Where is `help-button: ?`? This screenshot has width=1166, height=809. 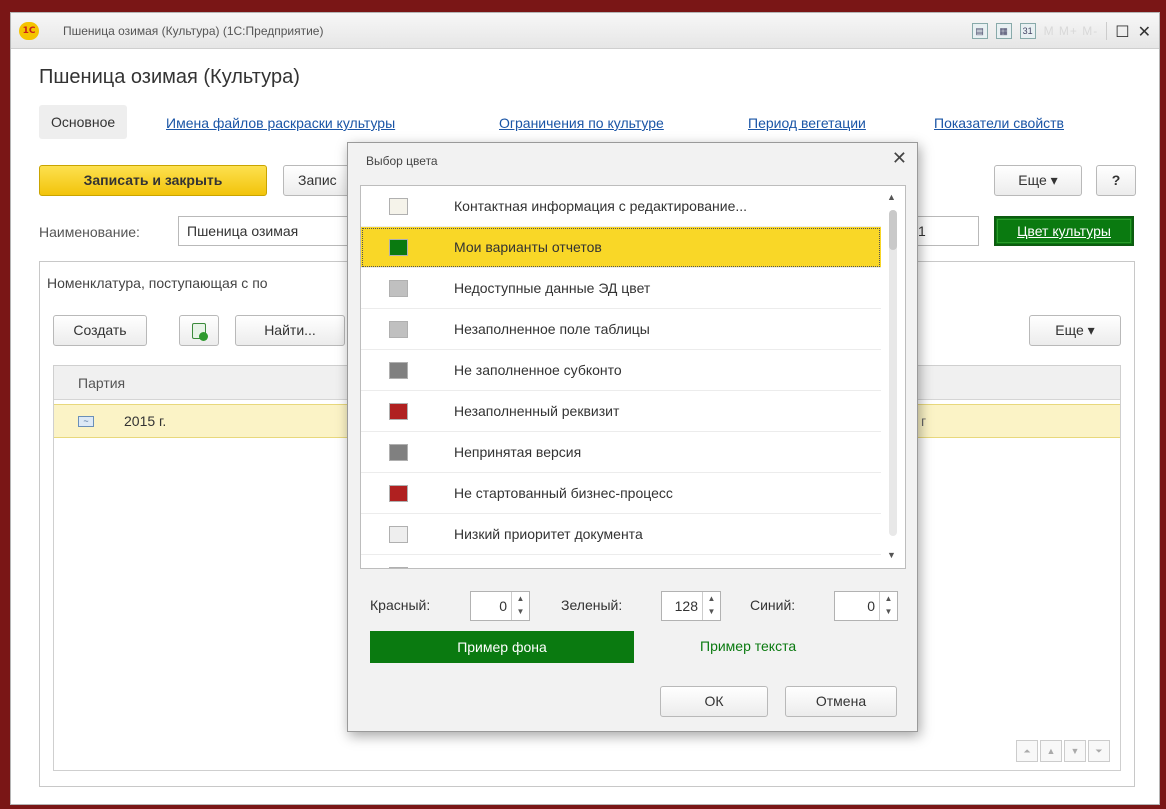
help-button: ? is located at coordinates (1116, 180).